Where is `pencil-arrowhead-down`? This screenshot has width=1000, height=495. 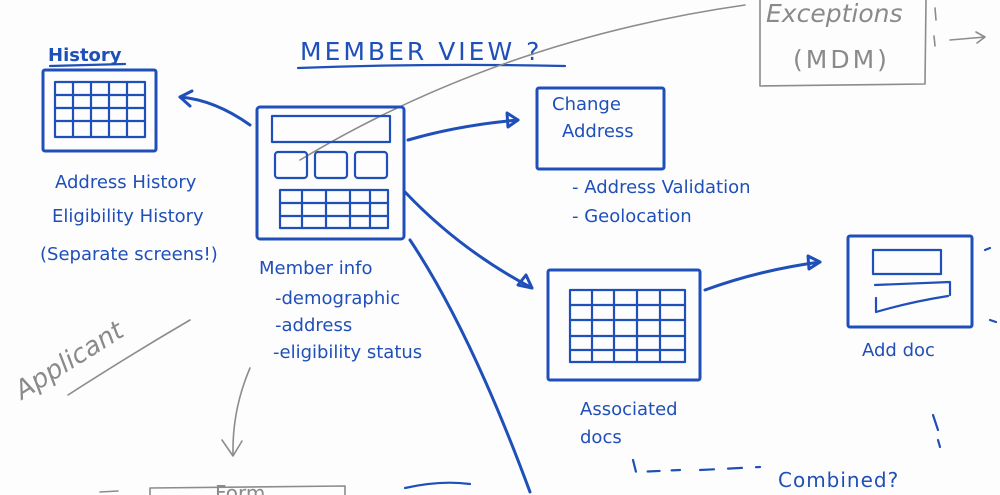
pencil-arrowhead-down is located at coordinates (232, 448).